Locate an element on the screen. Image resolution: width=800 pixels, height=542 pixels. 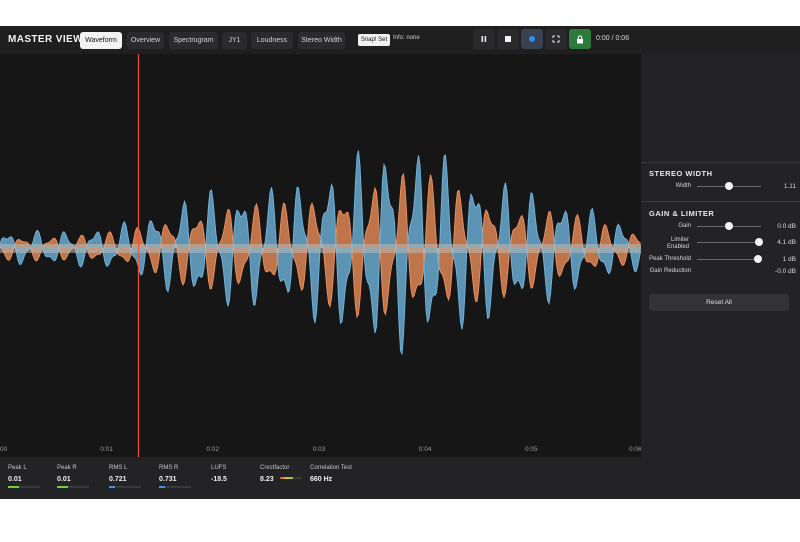
meter-crestfactor: Crestfactor 8.23 is located at coordinates (281, 474).